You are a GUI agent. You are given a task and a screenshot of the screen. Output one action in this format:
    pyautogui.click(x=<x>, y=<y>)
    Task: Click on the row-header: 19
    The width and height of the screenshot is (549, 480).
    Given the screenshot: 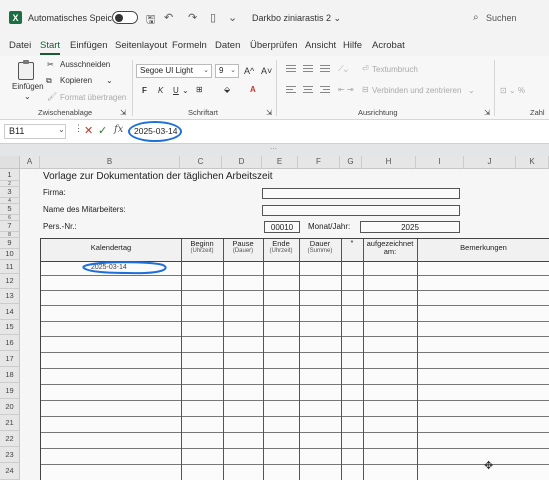 What is the action you would take?
    pyautogui.click(x=10, y=391)
    